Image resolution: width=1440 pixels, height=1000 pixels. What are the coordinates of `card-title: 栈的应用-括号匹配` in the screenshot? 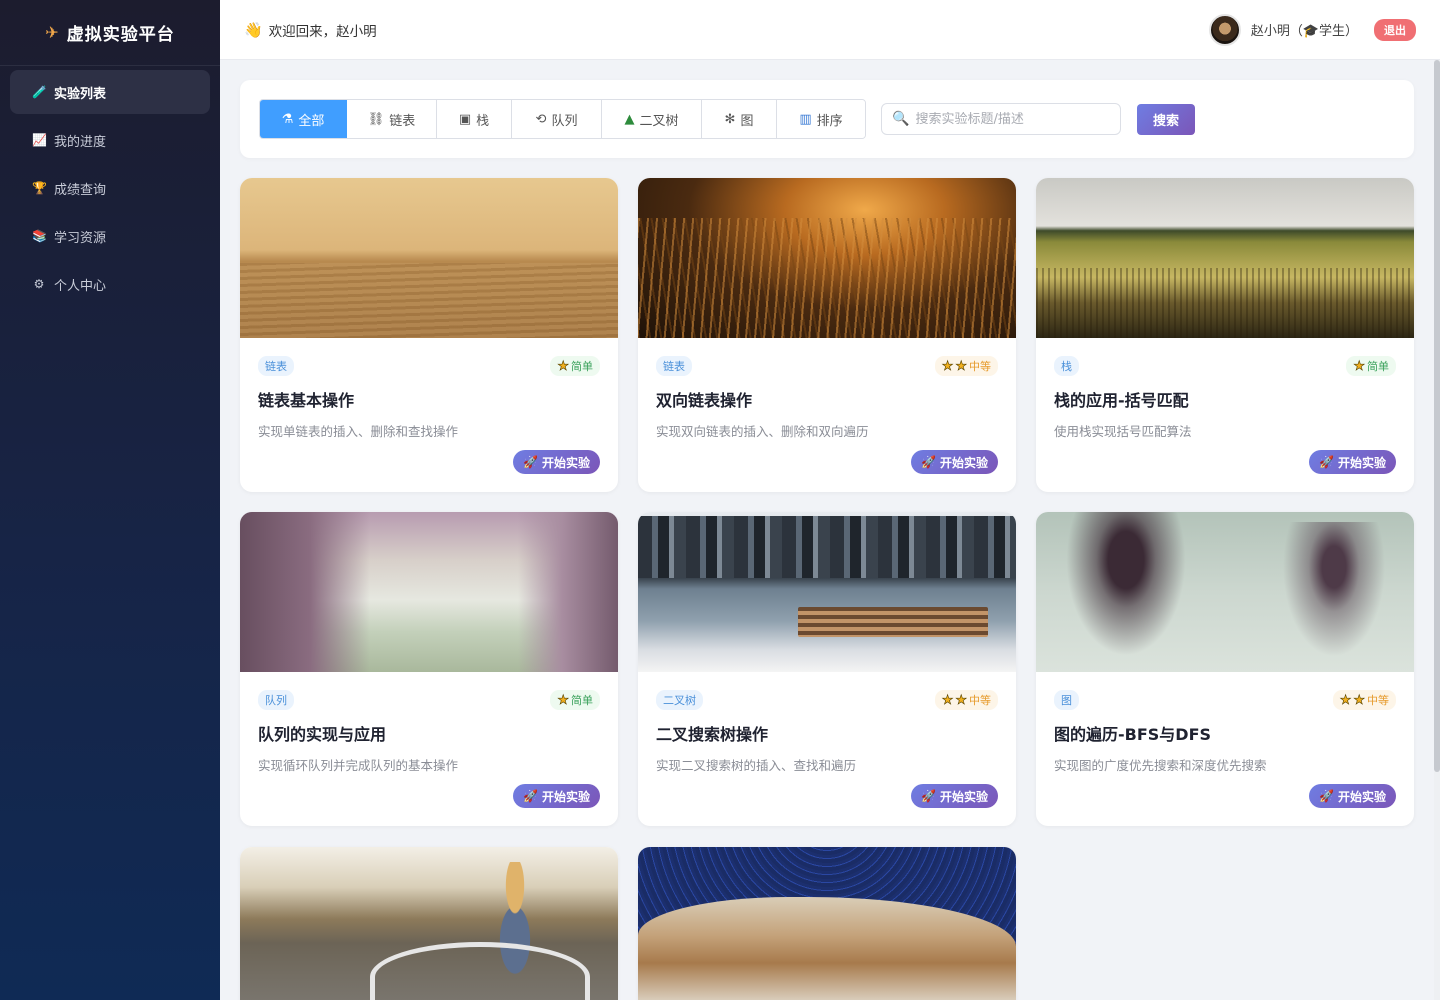 It's located at (1121, 400).